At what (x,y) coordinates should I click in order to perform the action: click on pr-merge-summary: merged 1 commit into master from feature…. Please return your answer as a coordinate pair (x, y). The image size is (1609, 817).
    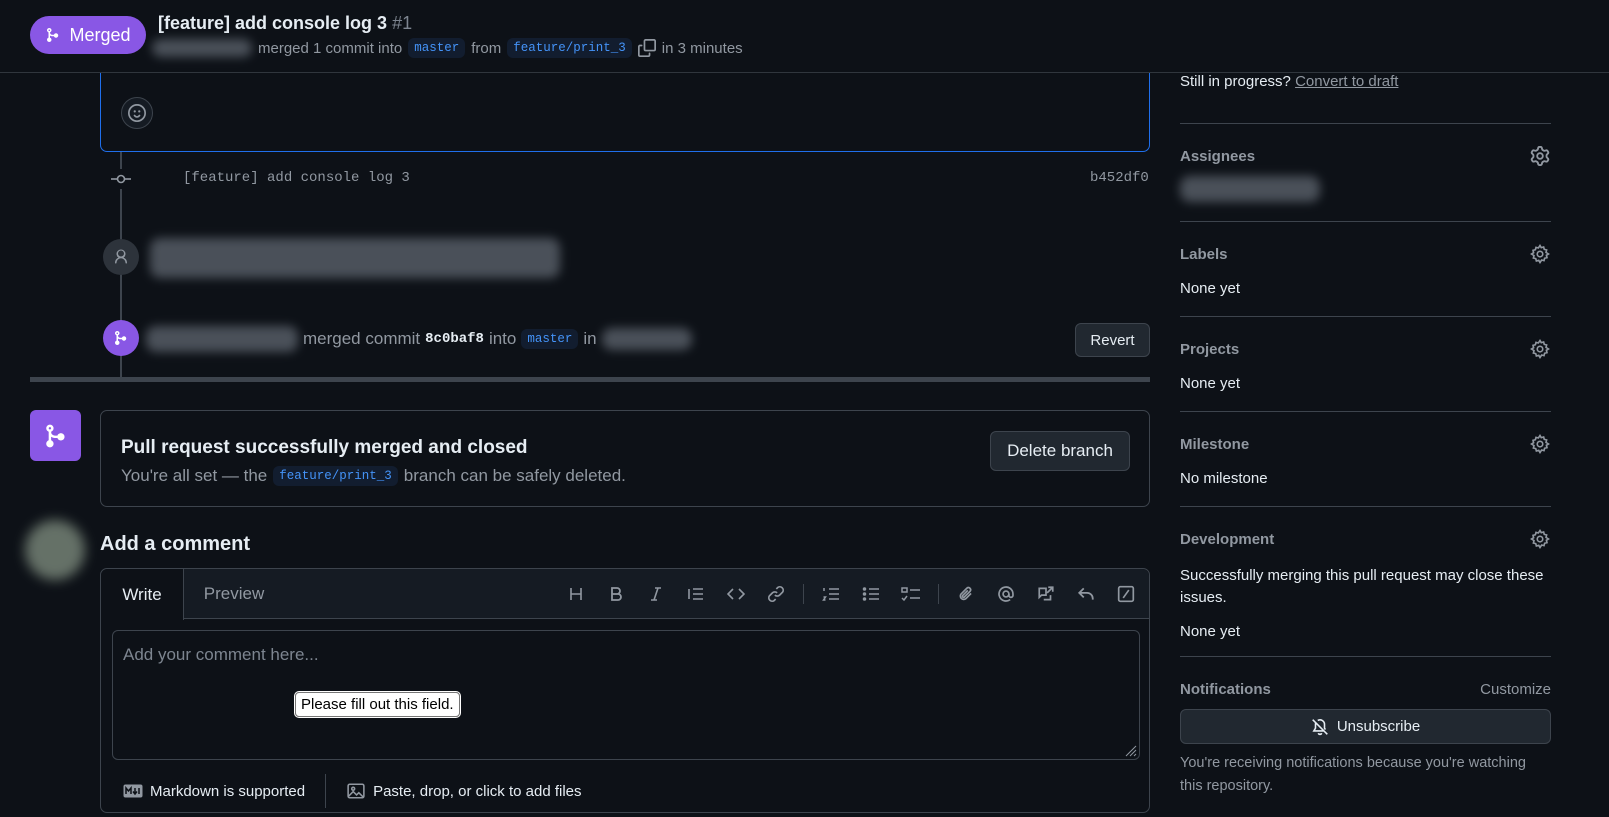
    Looking at the image, I should click on (447, 48).